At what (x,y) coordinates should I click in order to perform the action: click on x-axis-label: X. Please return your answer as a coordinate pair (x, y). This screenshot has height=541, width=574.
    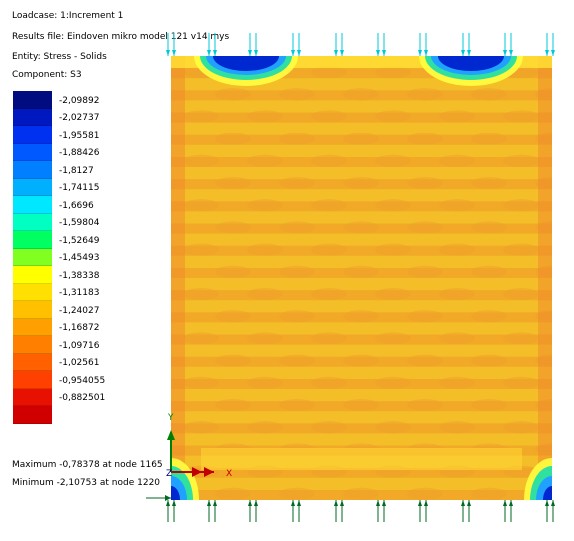
    Looking at the image, I should click on (229, 474).